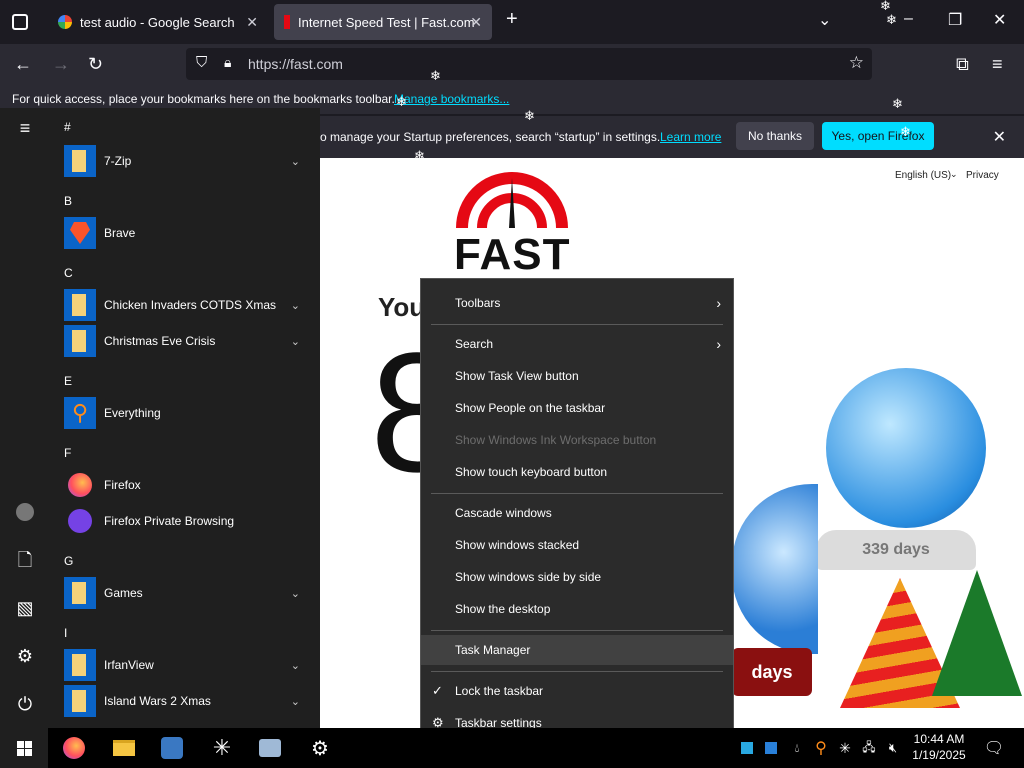  I want to click on everything-search-icon: ⚲, so click(80, 413).